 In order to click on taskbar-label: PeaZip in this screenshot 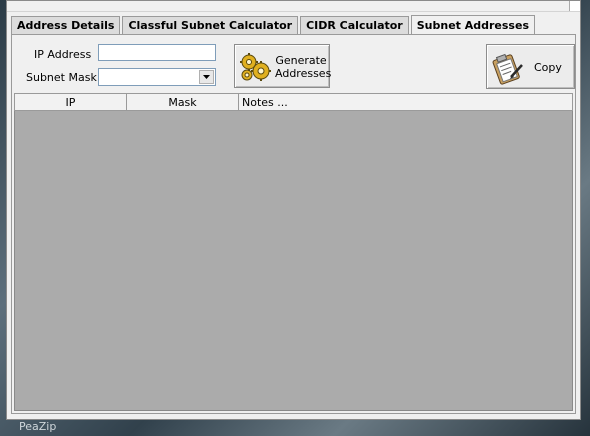, I will do `click(38, 426)`.